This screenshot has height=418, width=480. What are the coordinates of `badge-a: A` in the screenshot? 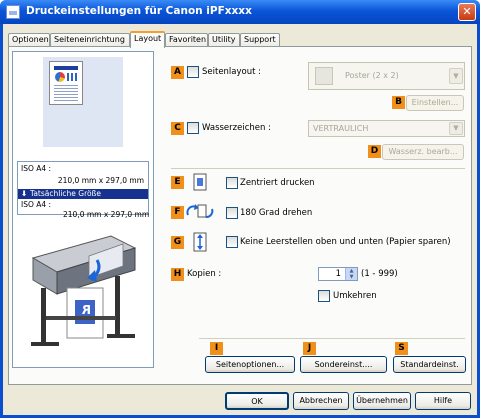 It's located at (177, 72).